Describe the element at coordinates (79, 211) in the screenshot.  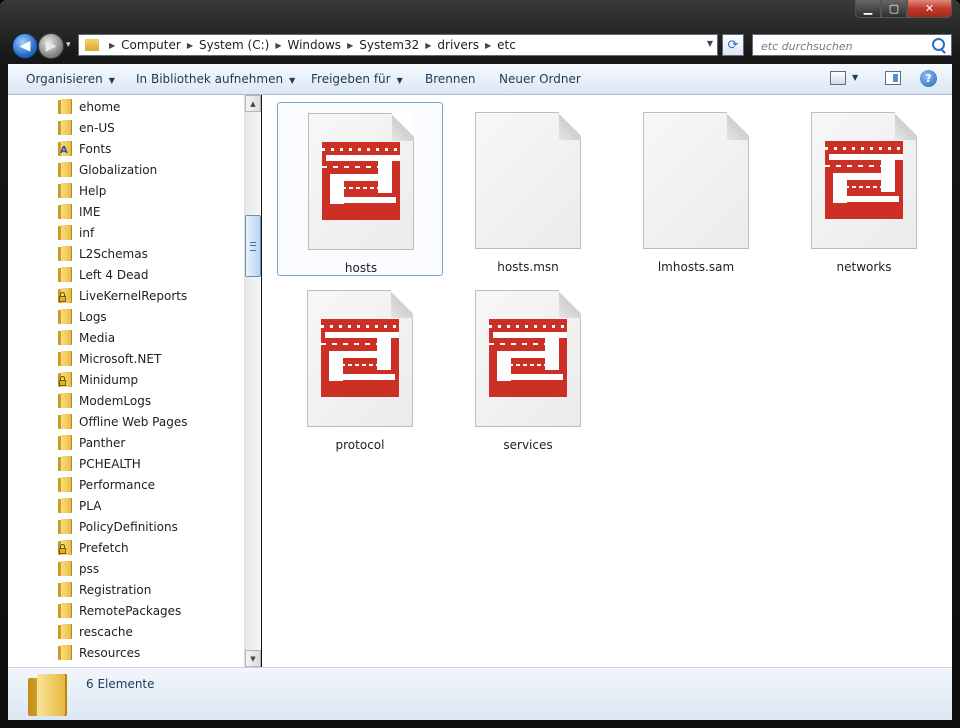
I see `tree-item: IME` at that location.